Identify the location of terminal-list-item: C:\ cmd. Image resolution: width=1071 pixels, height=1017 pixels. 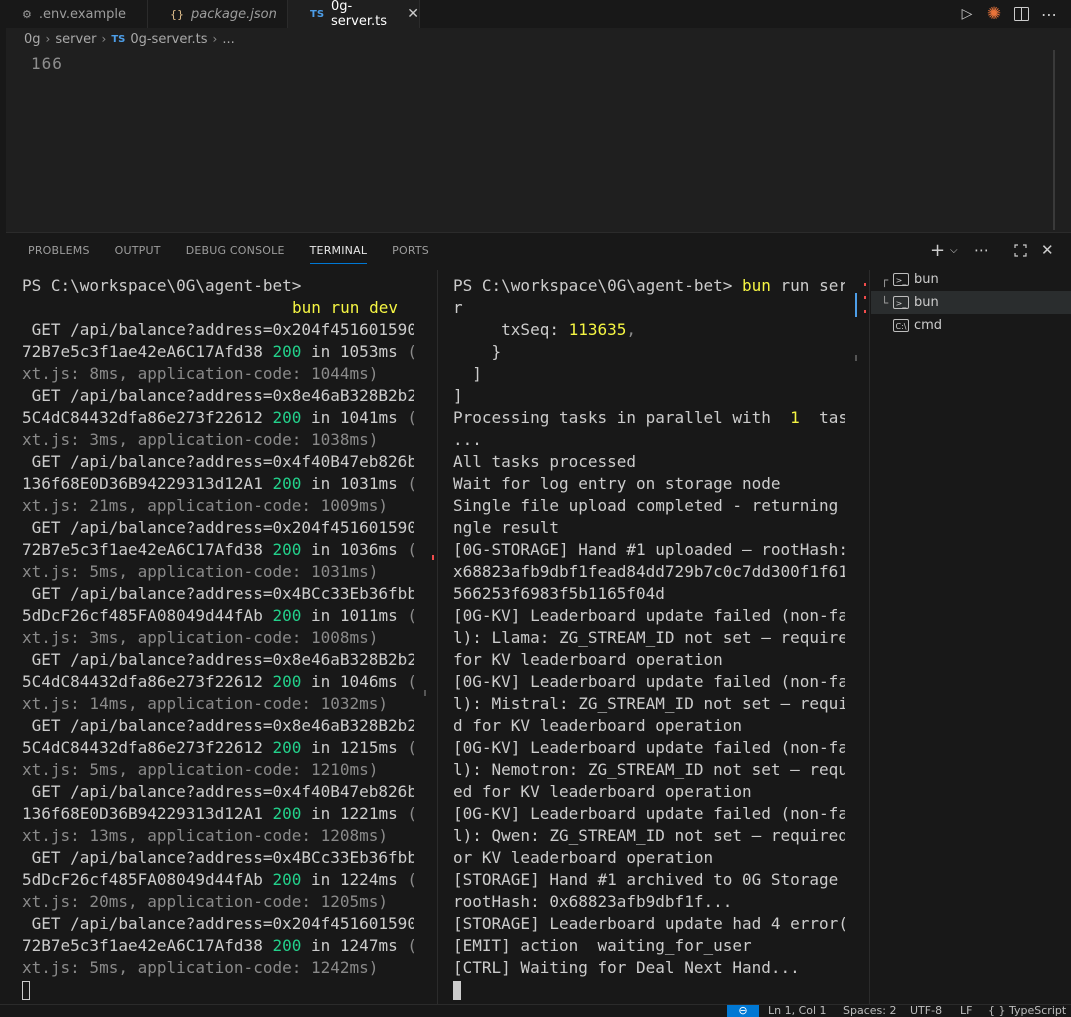
(971, 325).